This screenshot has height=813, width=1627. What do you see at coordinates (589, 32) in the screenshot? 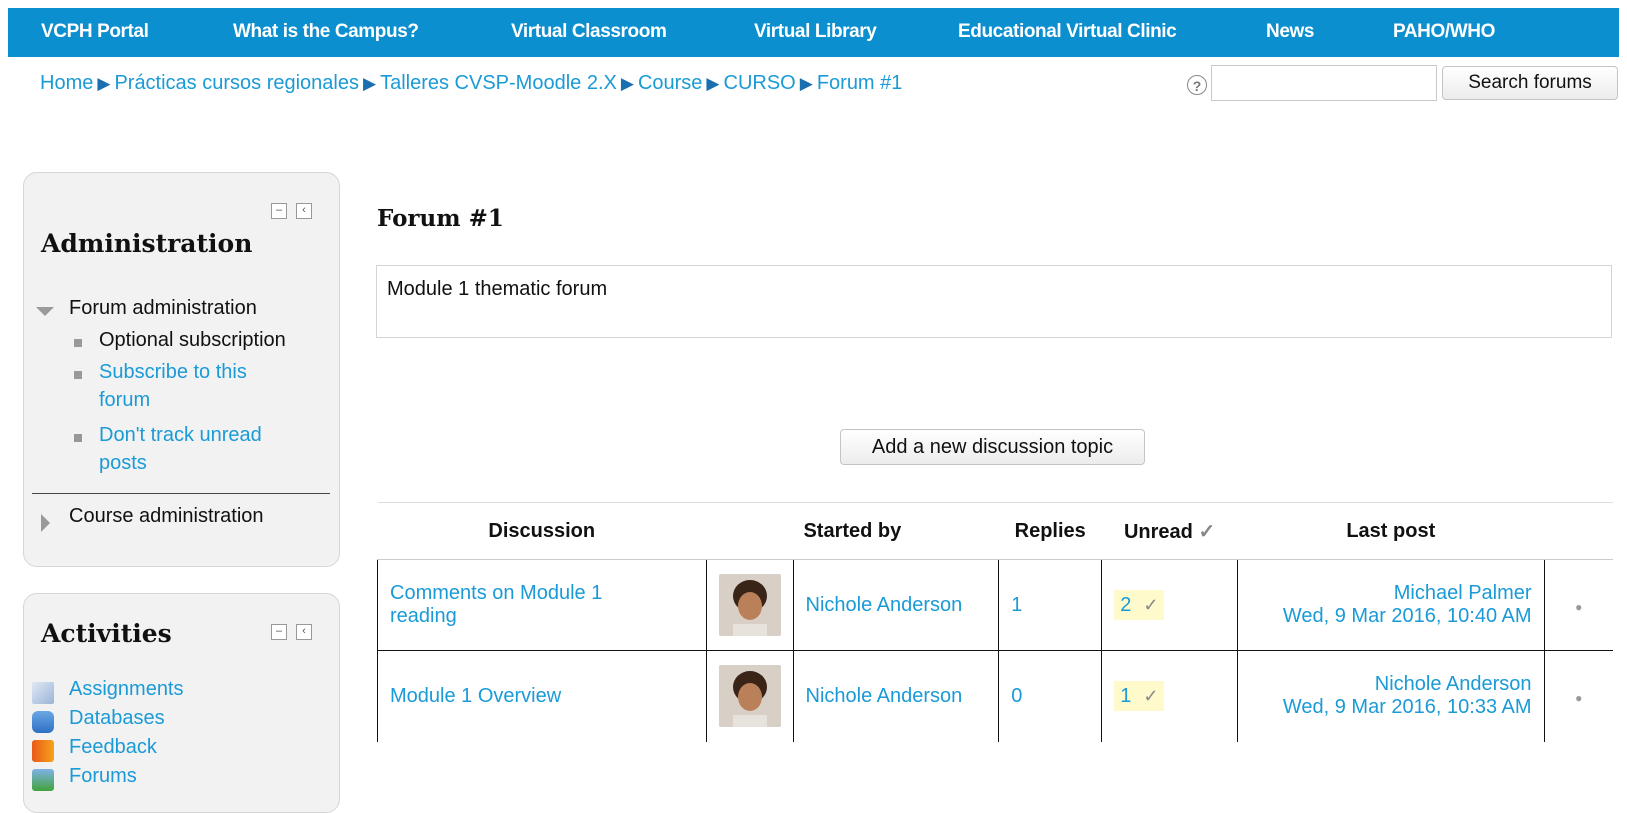
I see `nav-virtual-classroom: Virtual Classroom` at bounding box center [589, 32].